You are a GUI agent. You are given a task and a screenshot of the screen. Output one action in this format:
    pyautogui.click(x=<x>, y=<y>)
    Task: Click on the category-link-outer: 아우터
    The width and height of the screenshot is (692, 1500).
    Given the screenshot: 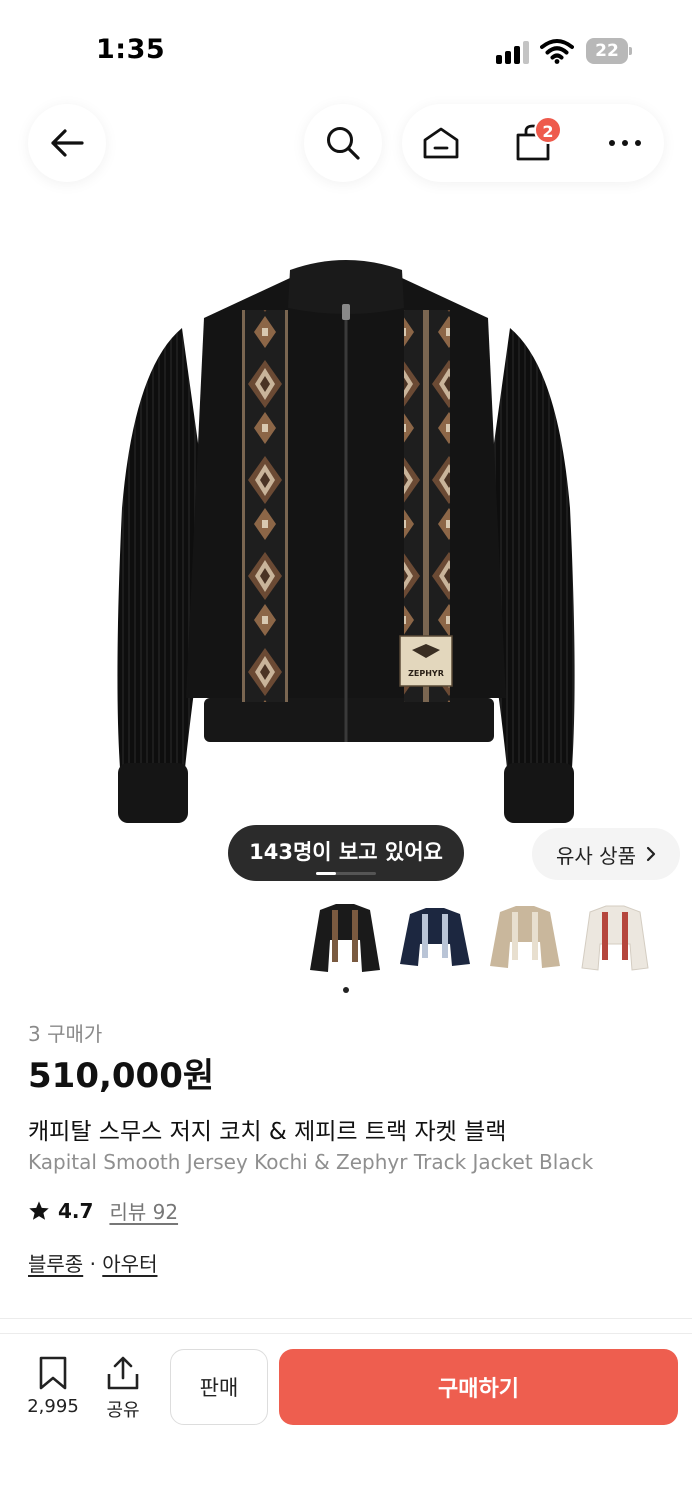 What is the action you would take?
    pyautogui.click(x=129, y=1264)
    